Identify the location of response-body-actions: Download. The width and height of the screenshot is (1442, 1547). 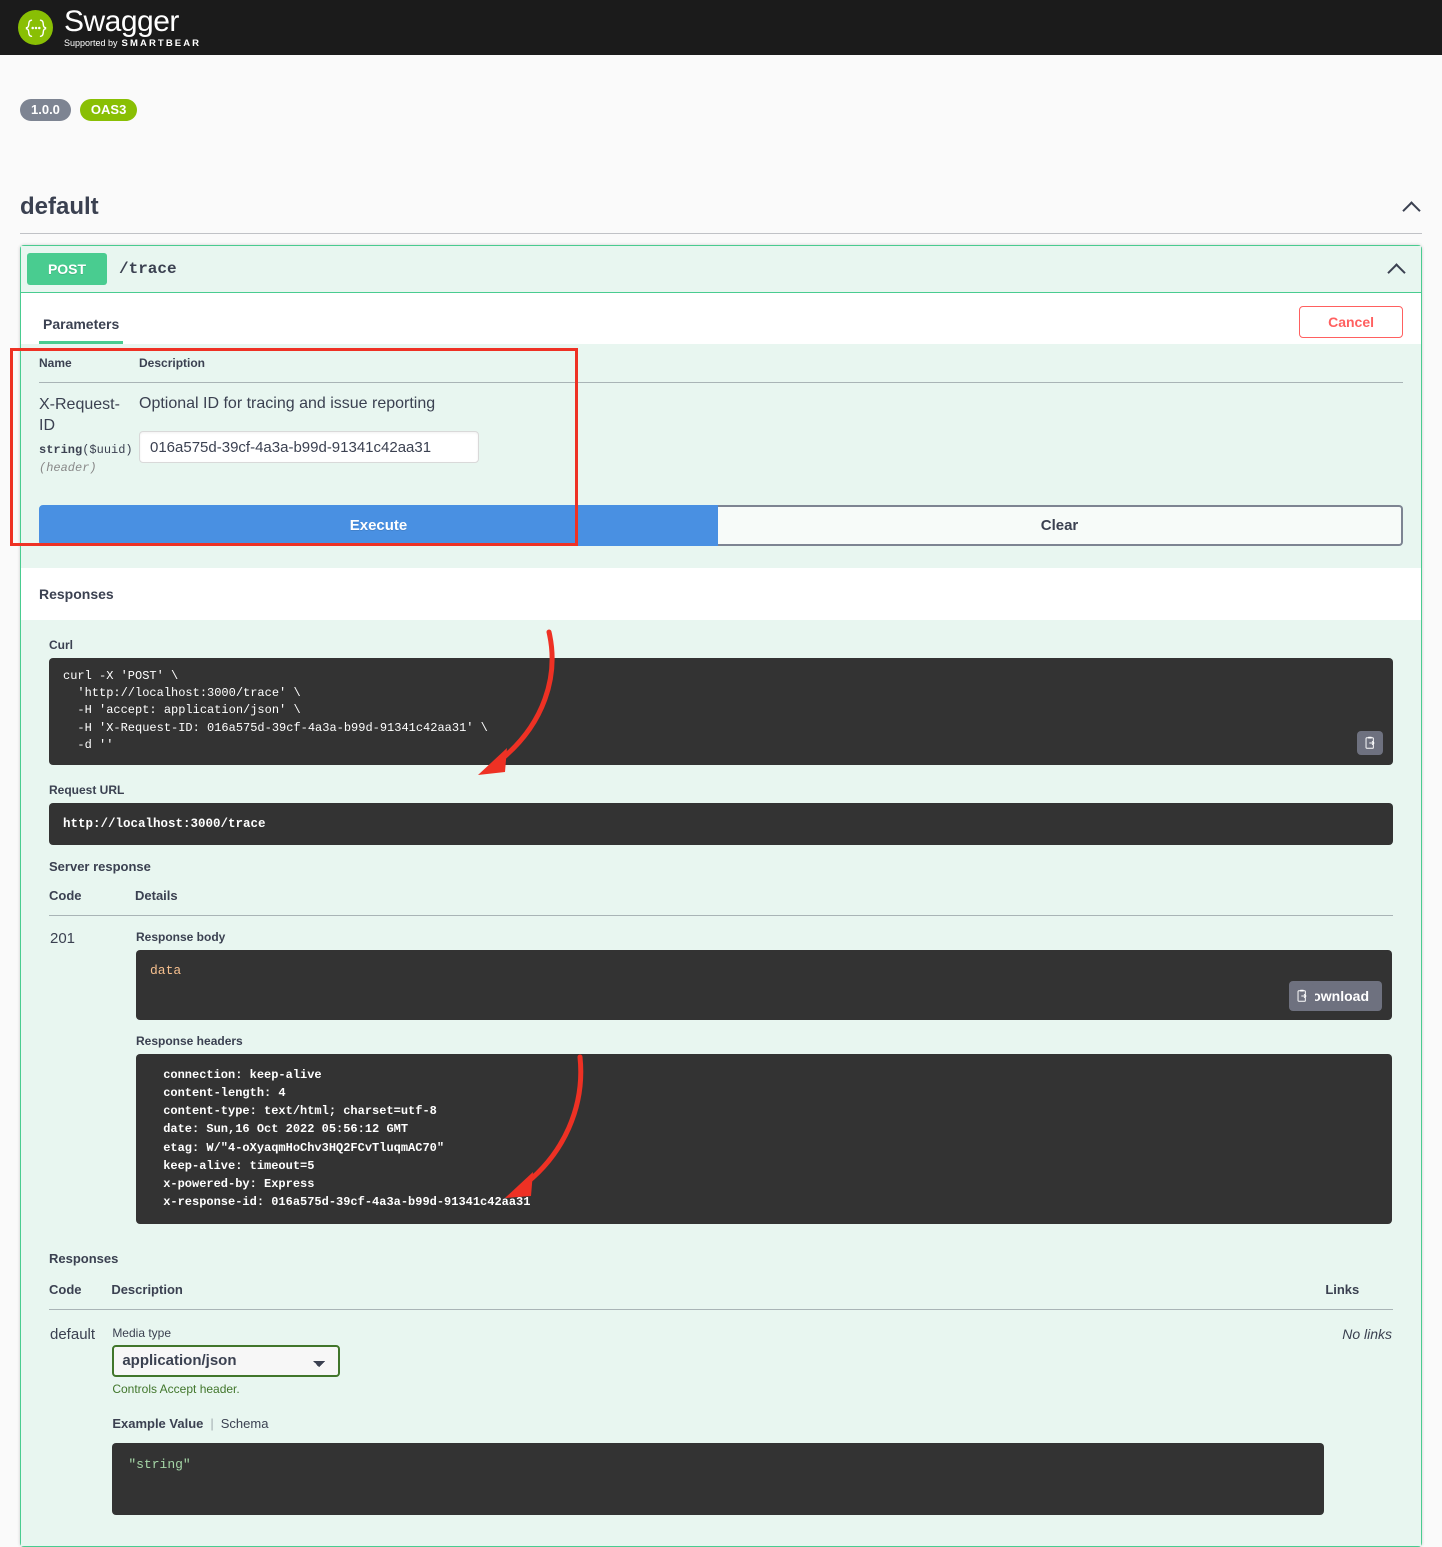
(1335, 995).